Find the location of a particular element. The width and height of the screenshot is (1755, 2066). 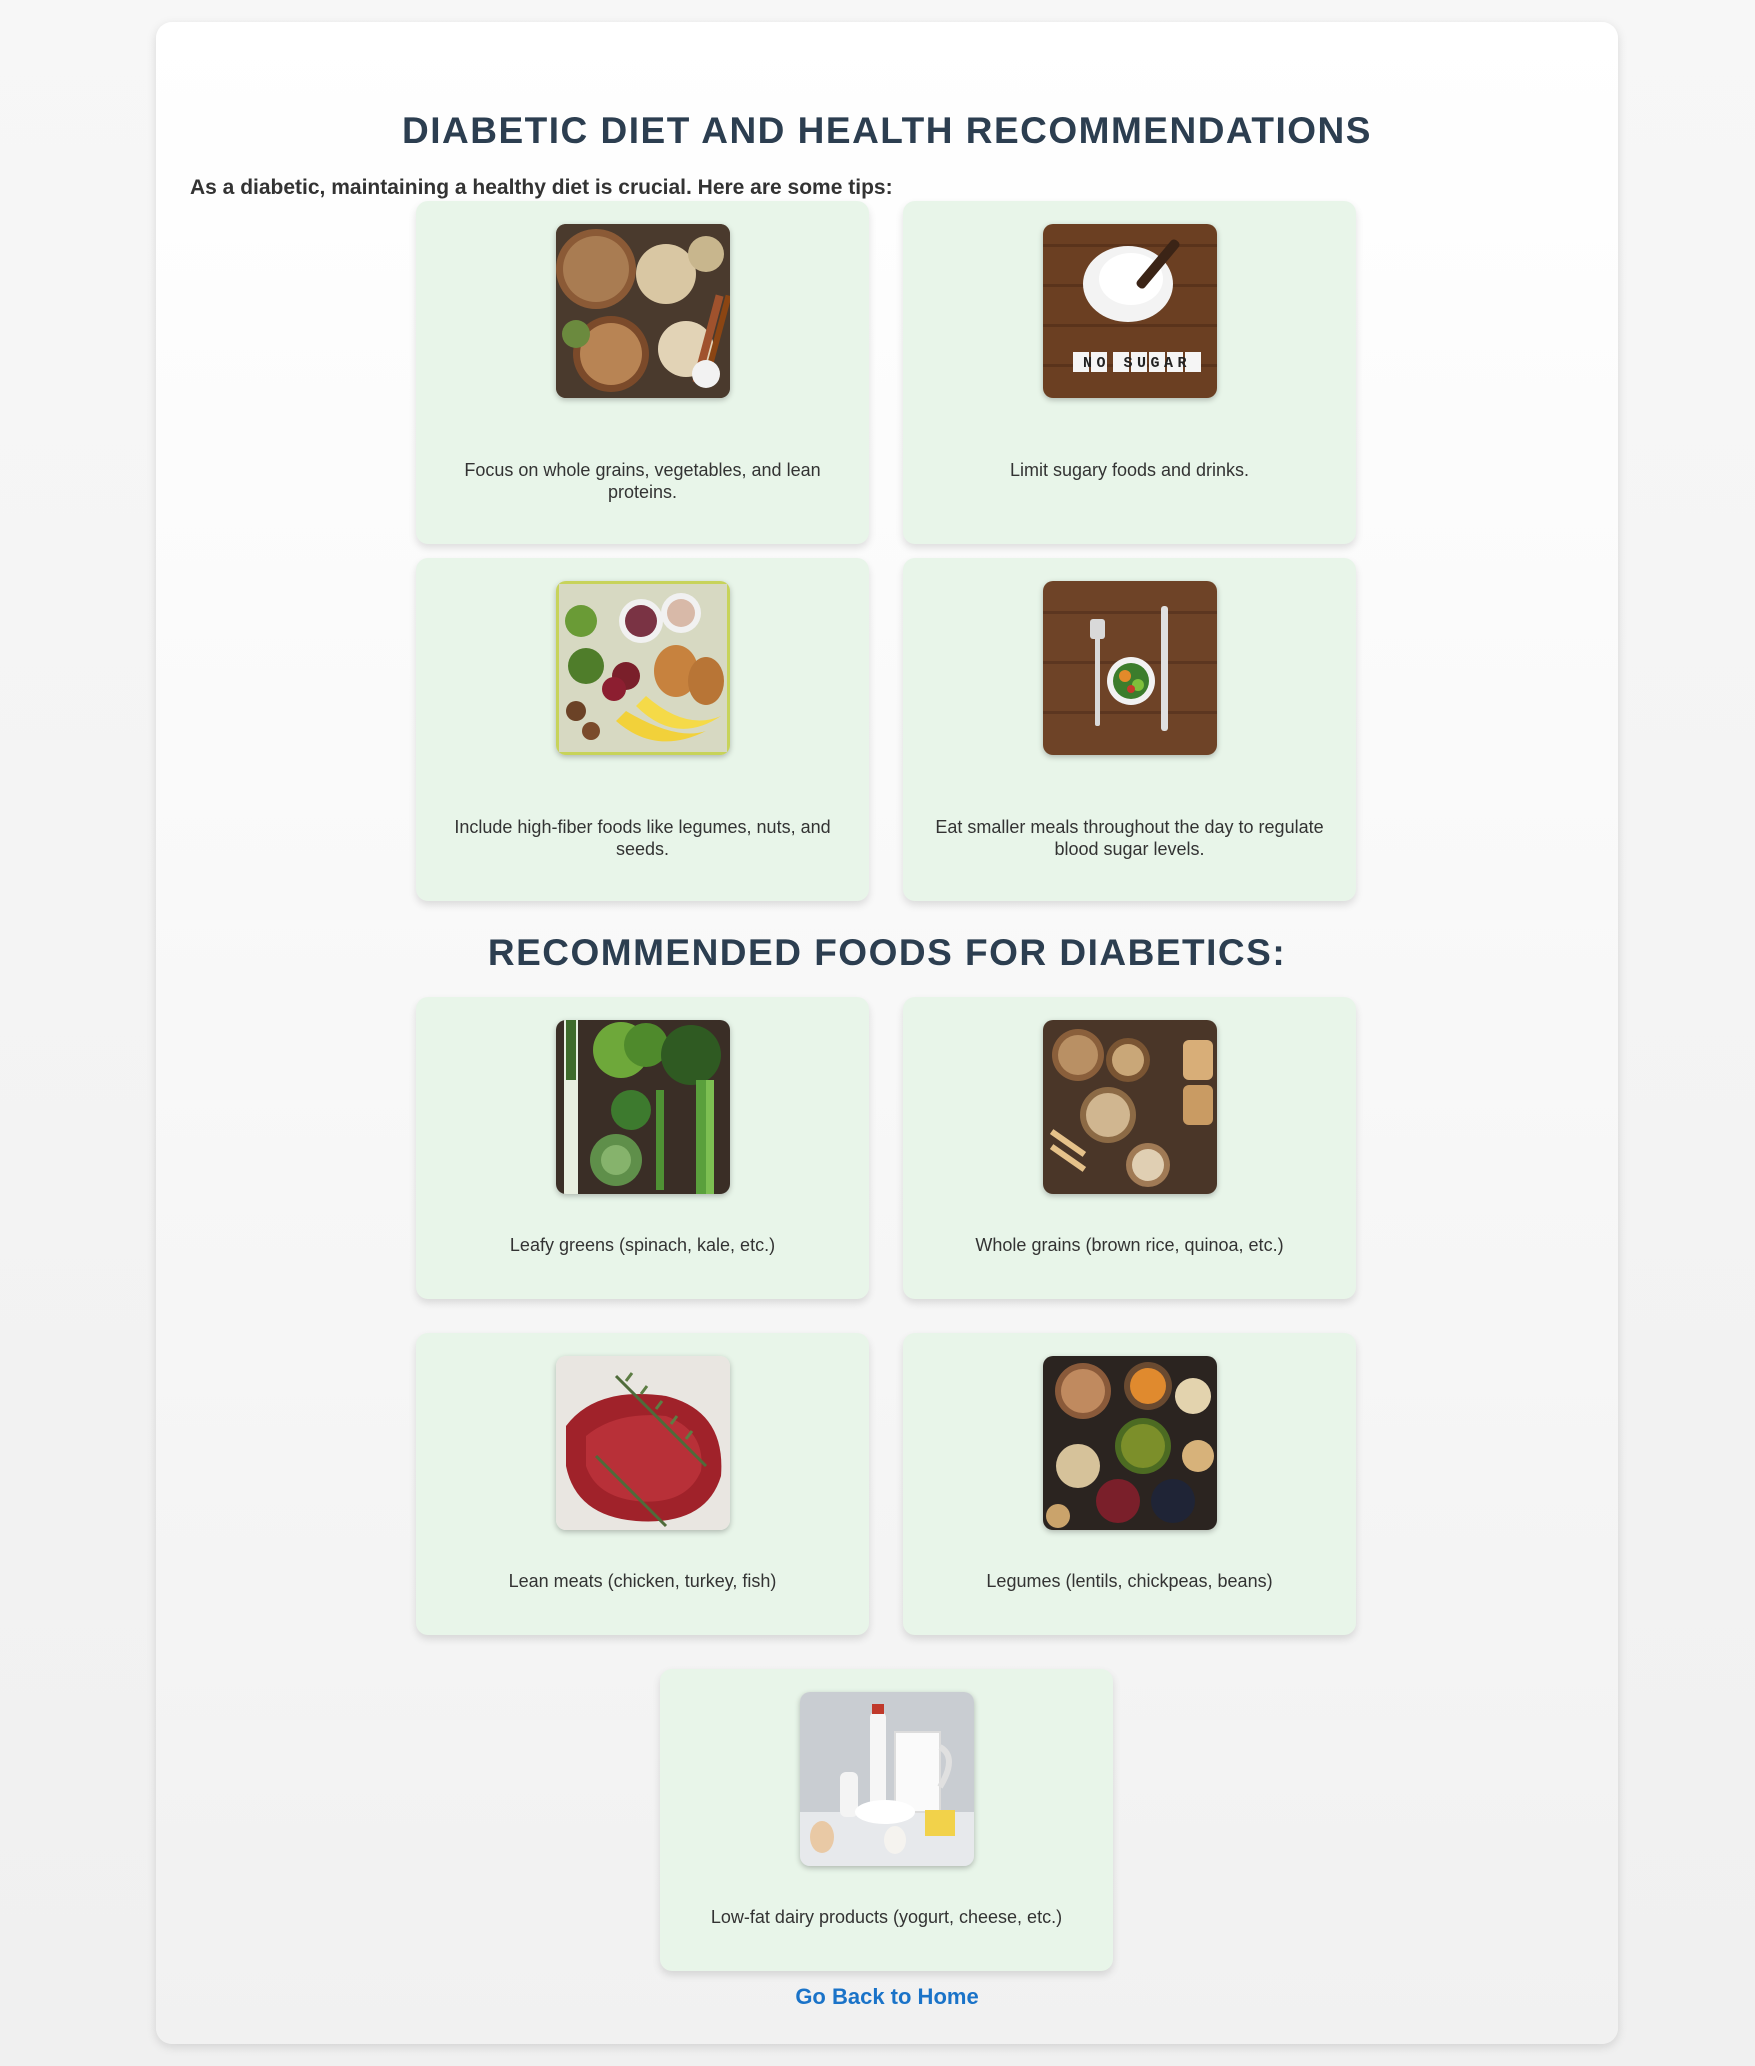

high-fiber-foods-photo is located at coordinates (643, 668).